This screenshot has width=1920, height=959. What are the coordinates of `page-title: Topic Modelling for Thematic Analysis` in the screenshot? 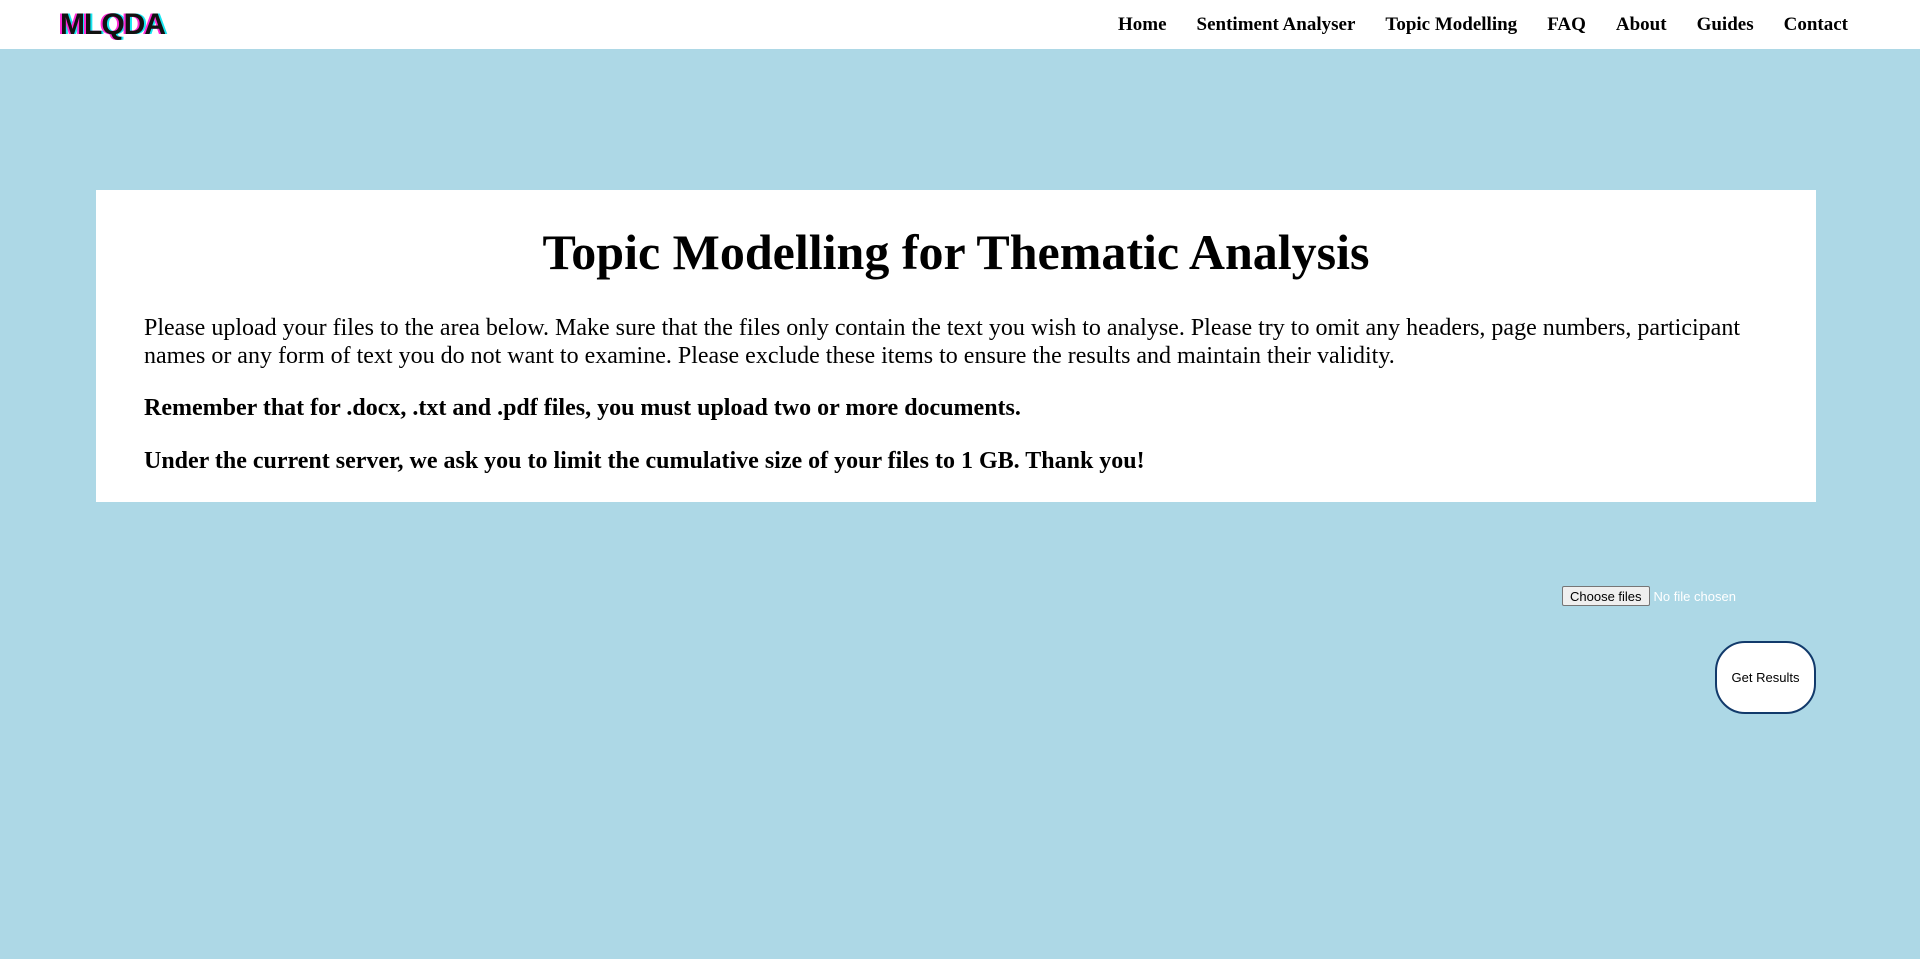 It's located at (956, 252).